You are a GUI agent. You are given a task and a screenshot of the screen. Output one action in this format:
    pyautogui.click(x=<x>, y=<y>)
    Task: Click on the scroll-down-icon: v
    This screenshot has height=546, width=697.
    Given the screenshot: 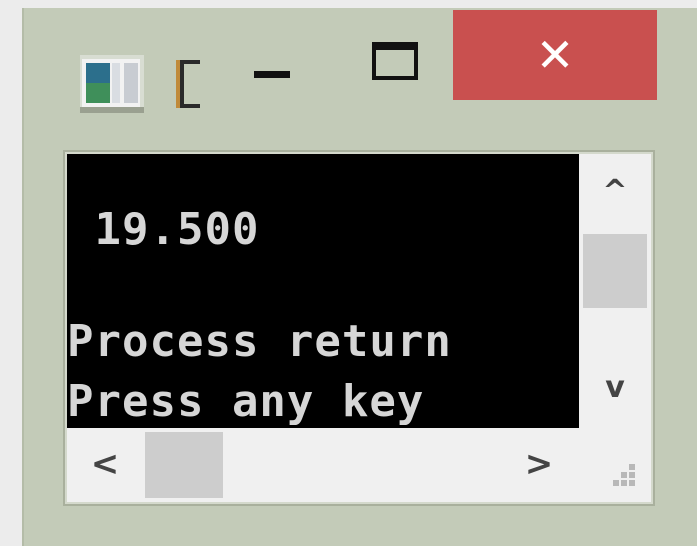 What is the action you would take?
    pyautogui.click(x=615, y=388)
    